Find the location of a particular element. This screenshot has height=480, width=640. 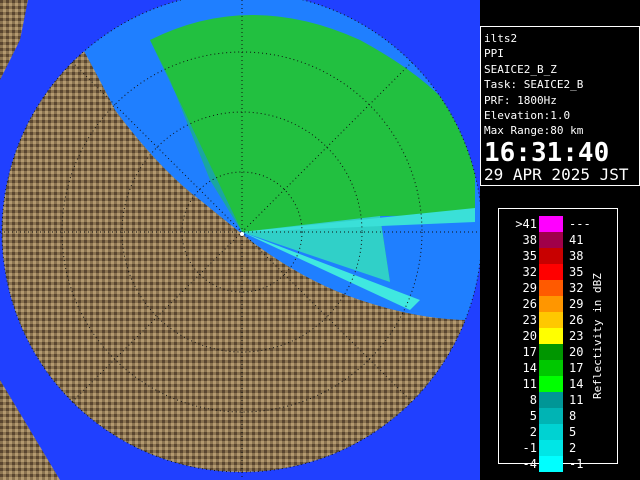

legend-high-value: 11 is located at coordinates (576, 400).